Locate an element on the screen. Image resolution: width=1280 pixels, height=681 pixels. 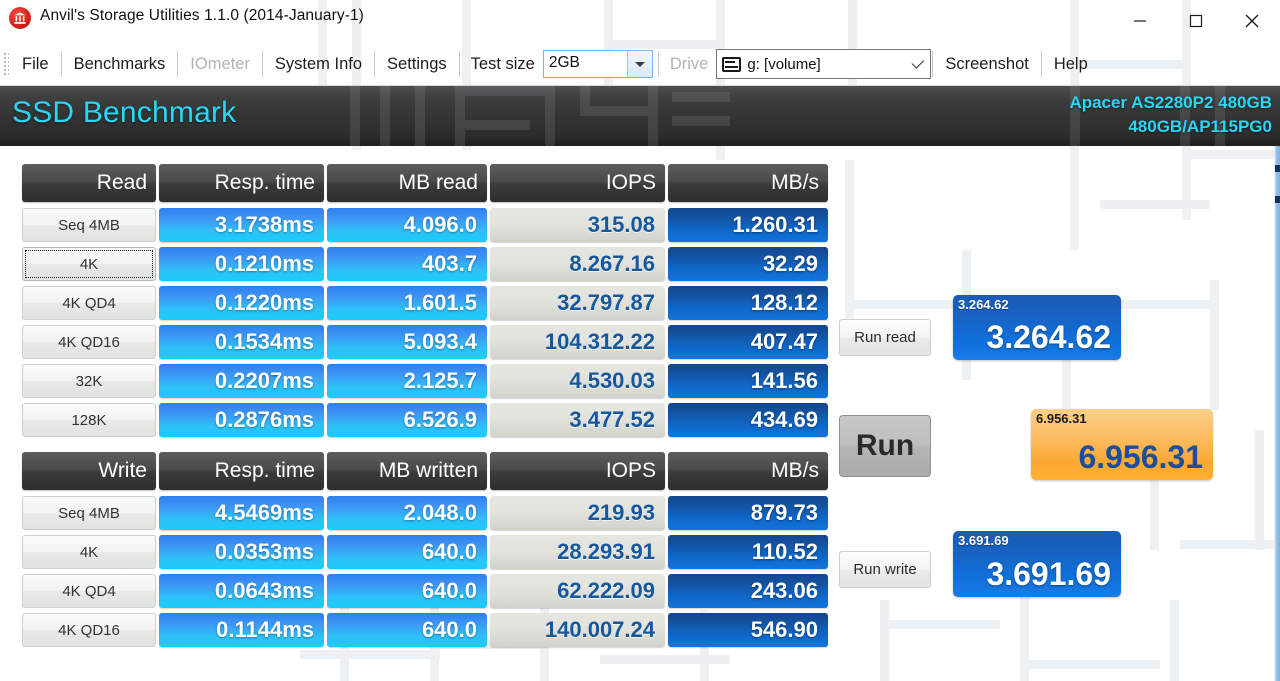
run-write-button: Run write is located at coordinates (885, 569).